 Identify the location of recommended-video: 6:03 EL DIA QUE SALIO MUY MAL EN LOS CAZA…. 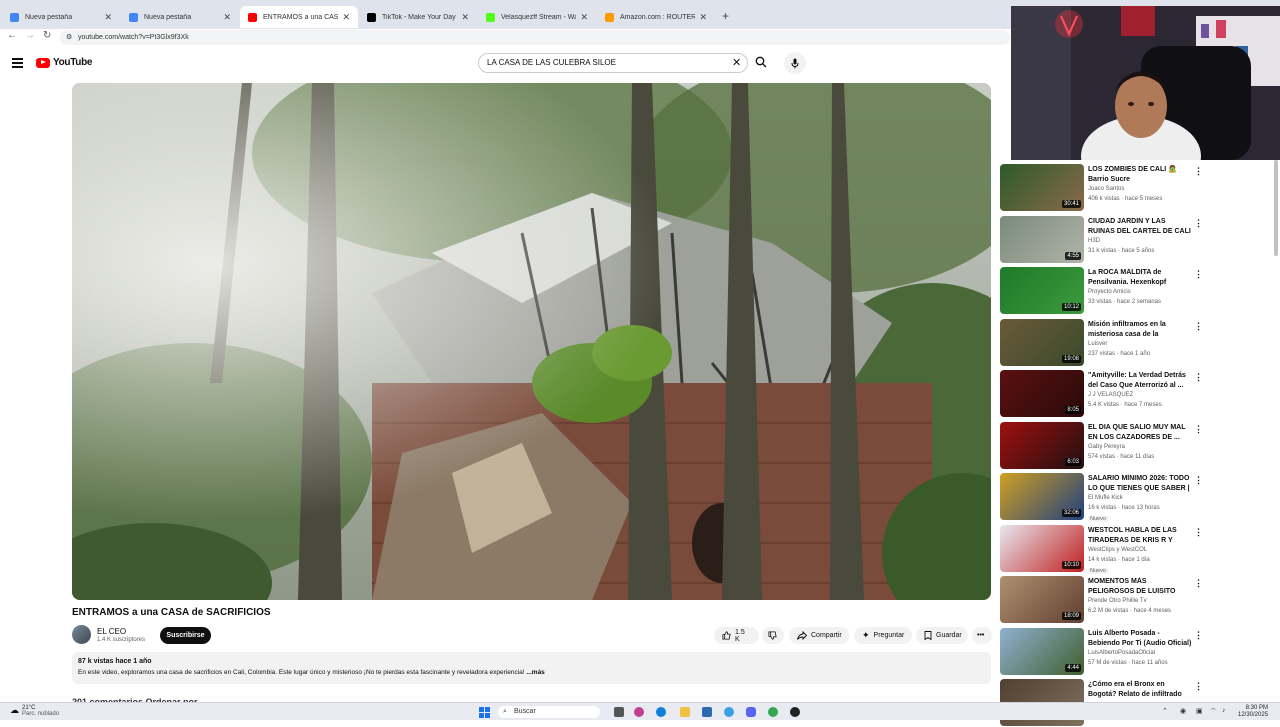
(1136, 446).